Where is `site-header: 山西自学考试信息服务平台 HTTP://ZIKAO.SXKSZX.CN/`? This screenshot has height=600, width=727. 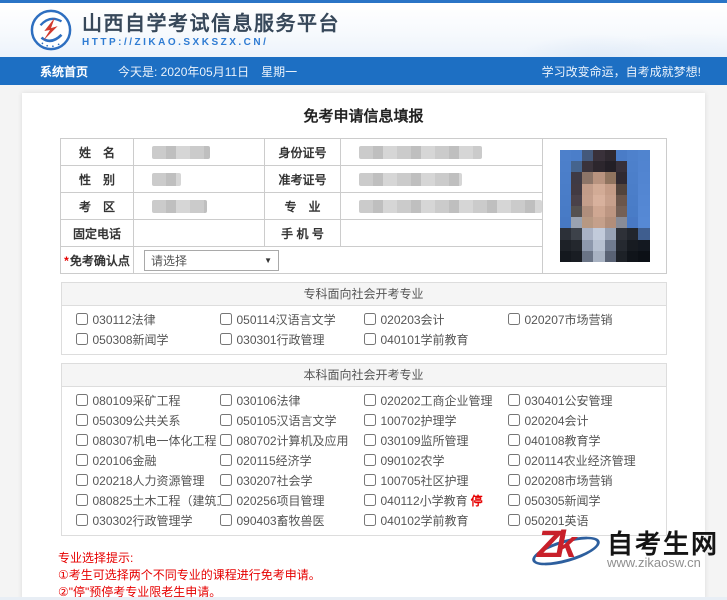
site-header: 山西自学考试信息服务平台 HTTP://ZIKAO.SXKSZX.CN/ is located at coordinates (363, 30).